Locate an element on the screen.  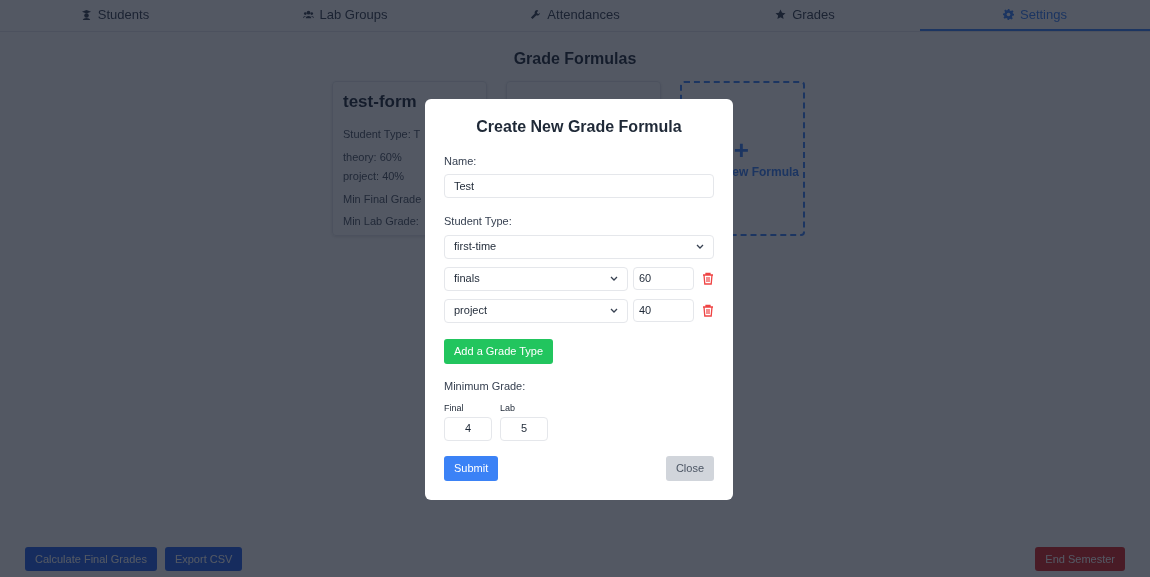
modal-title: Create New Grade Formula is located at coordinates (579, 127).